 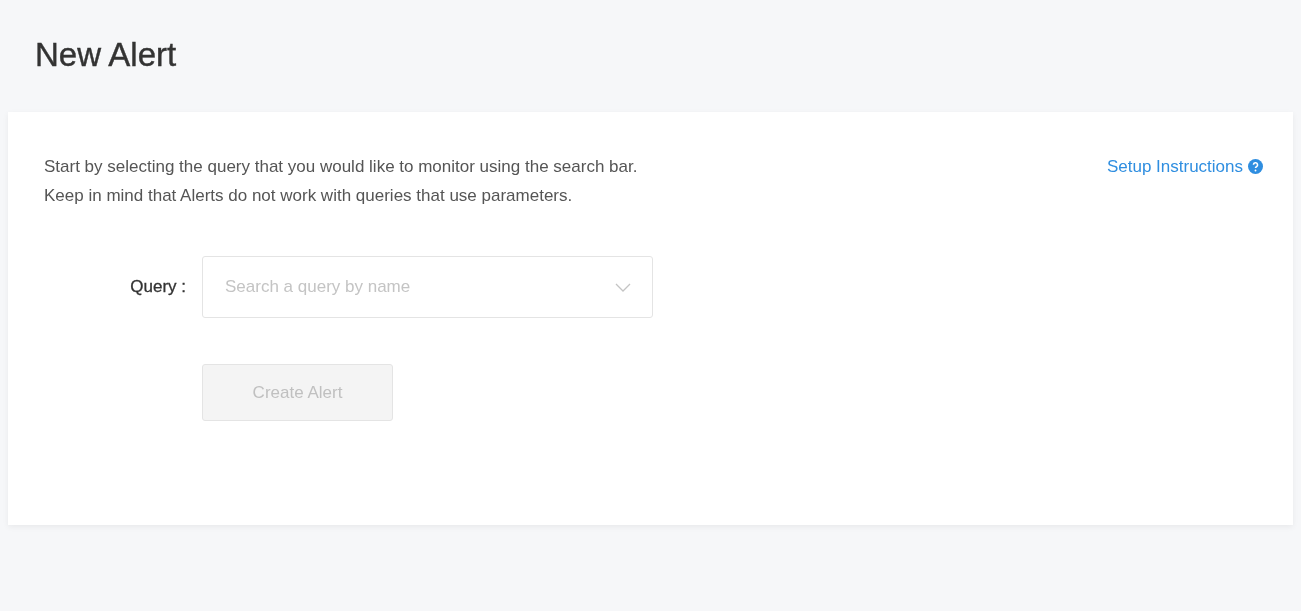 I want to click on setup-instructions-link: Setup Instructions, so click(x=1184, y=166).